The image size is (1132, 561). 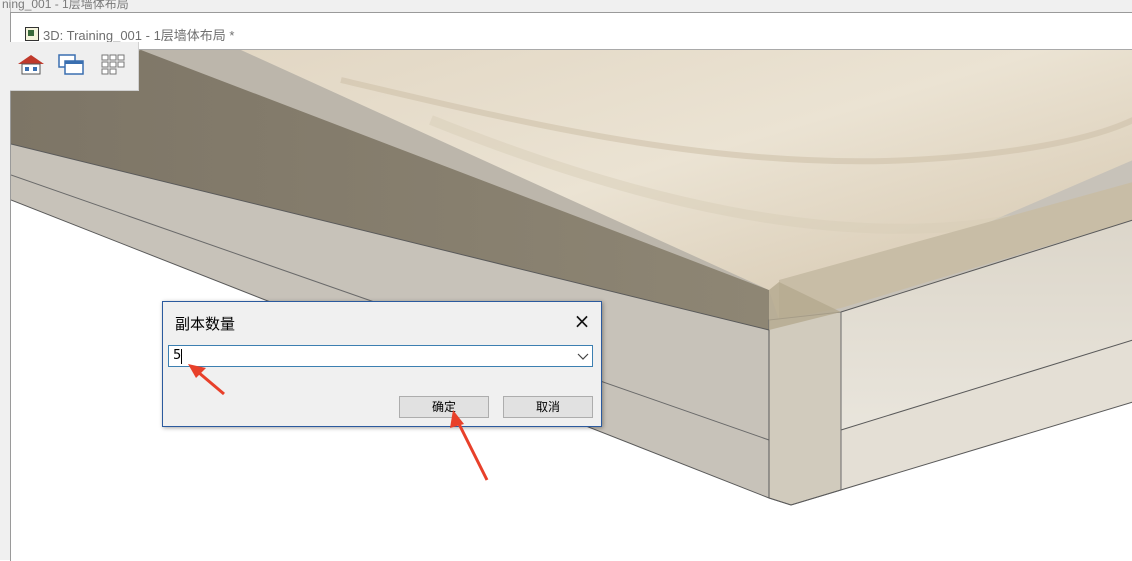 What do you see at coordinates (71, 64) in the screenshot?
I see `window-cascade-icon` at bounding box center [71, 64].